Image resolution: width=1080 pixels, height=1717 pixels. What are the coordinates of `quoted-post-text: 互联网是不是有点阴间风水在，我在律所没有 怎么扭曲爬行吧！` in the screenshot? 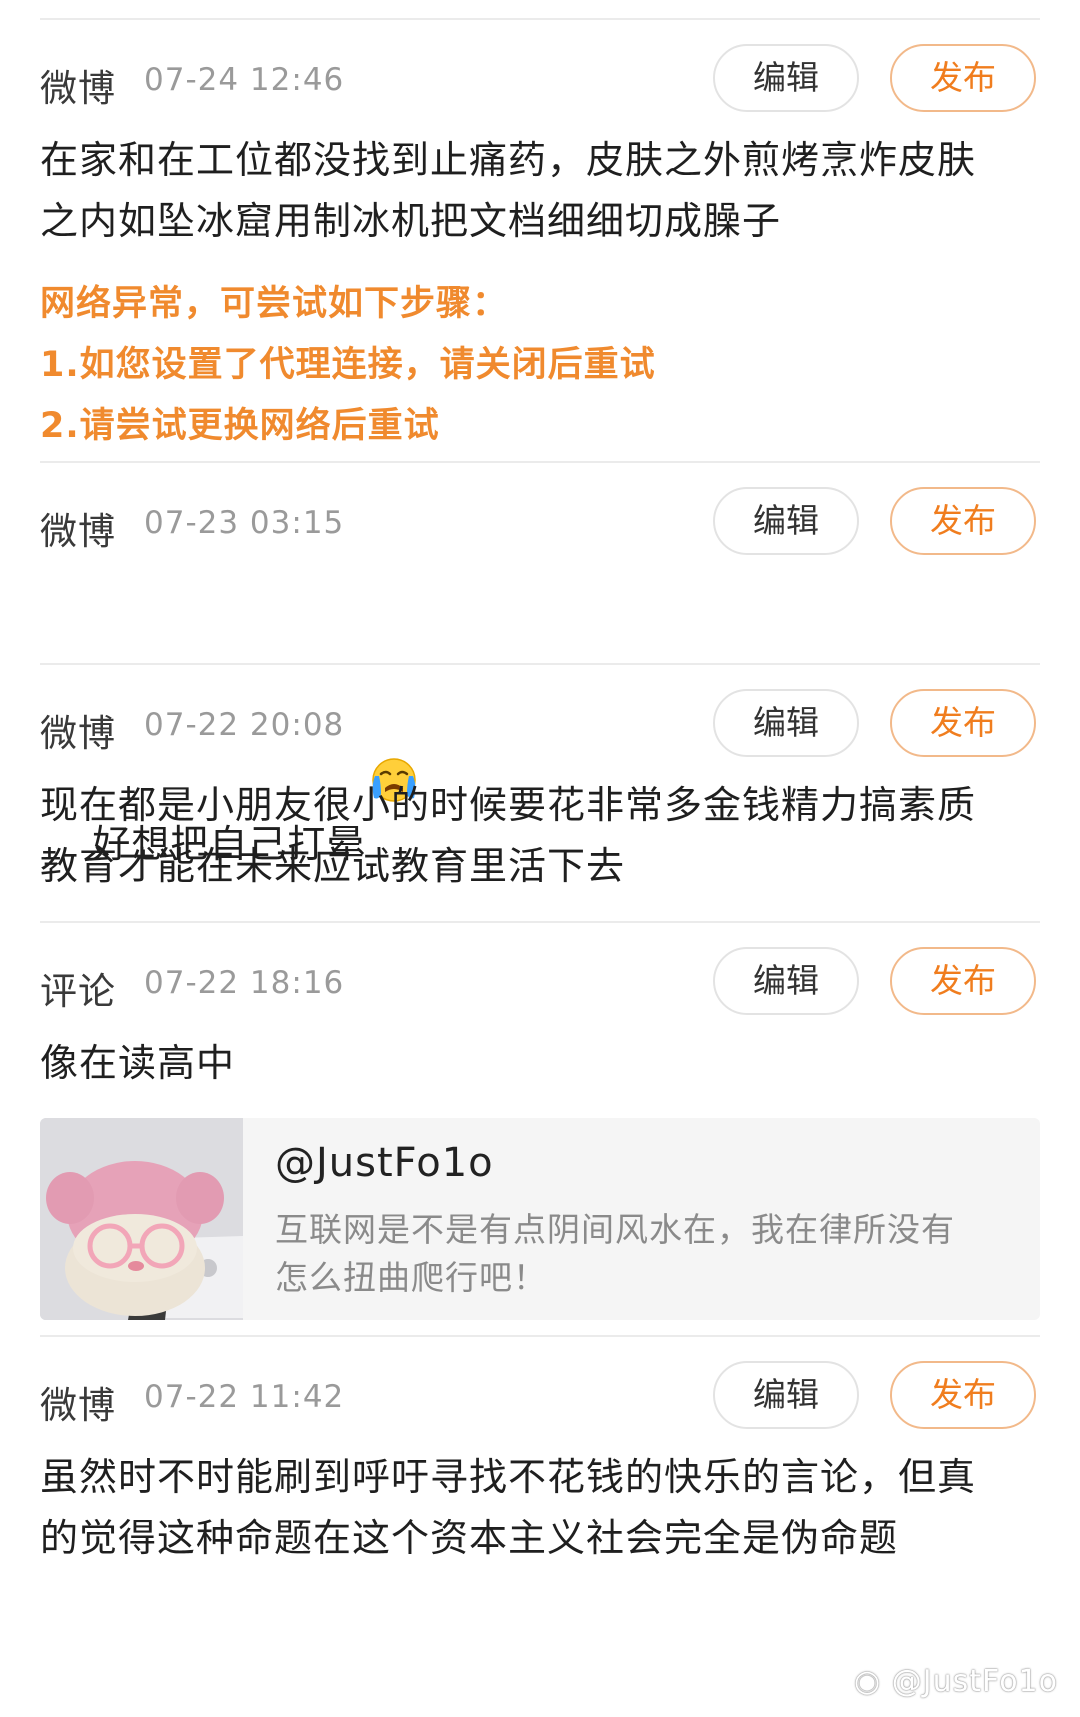 It's located at (635, 1254).